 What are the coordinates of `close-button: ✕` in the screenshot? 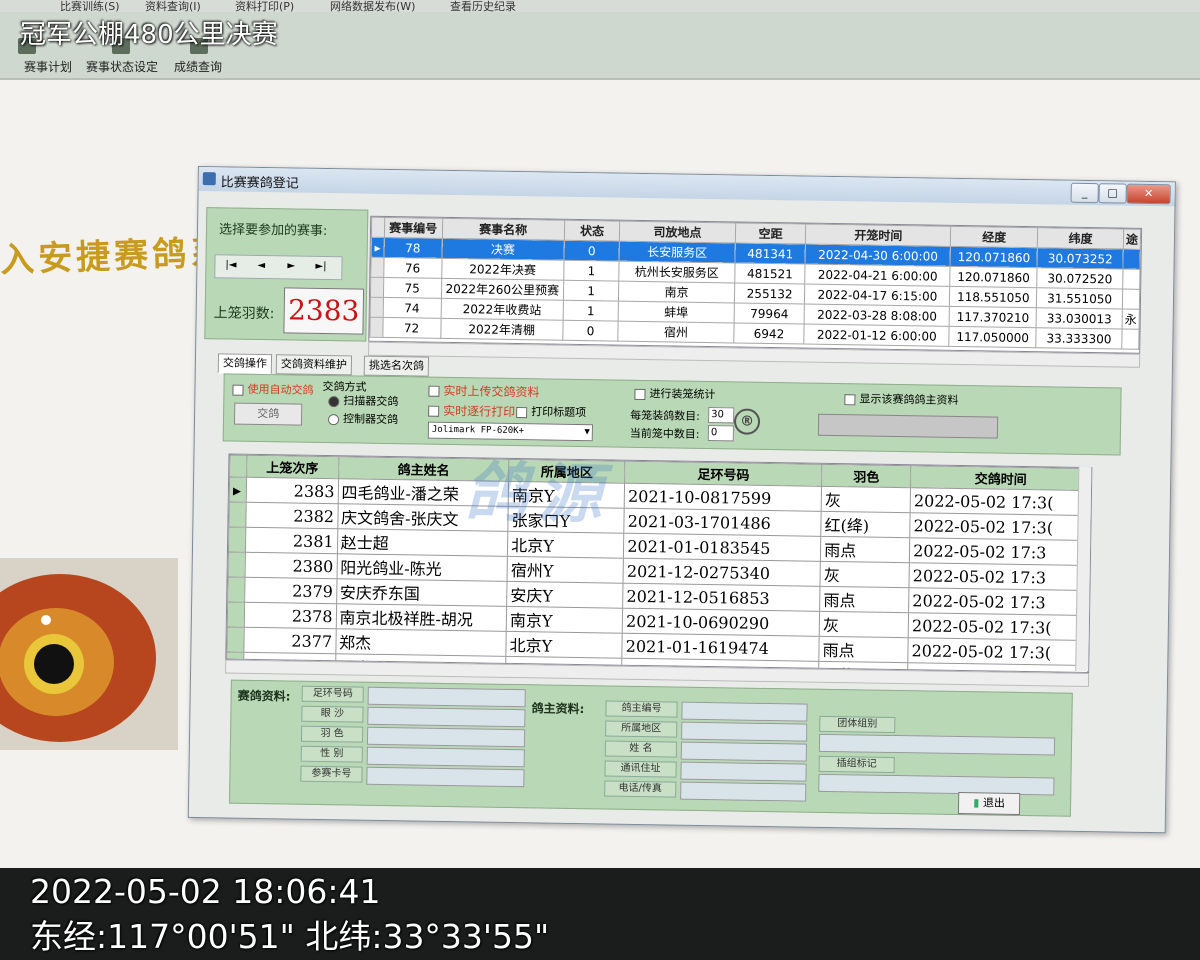 It's located at (1148, 194).